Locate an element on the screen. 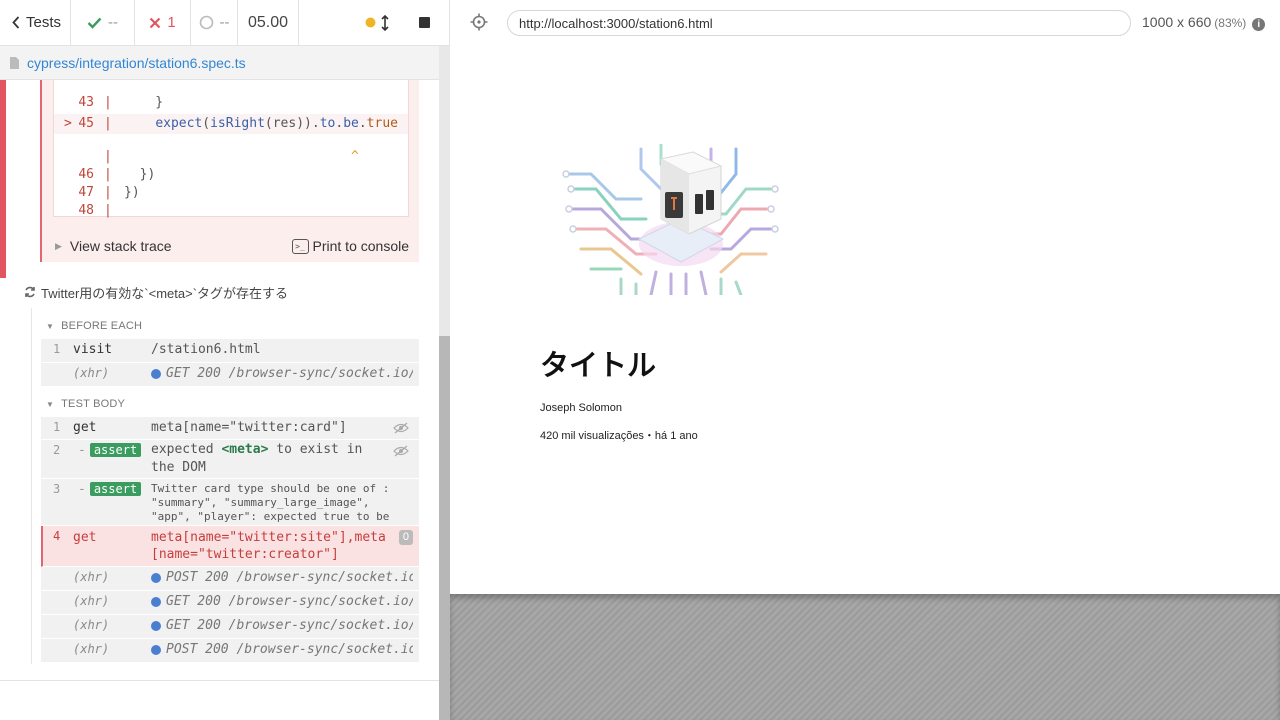 This screenshot has width=1280, height=720. pending-value: -- is located at coordinates (224, 22).